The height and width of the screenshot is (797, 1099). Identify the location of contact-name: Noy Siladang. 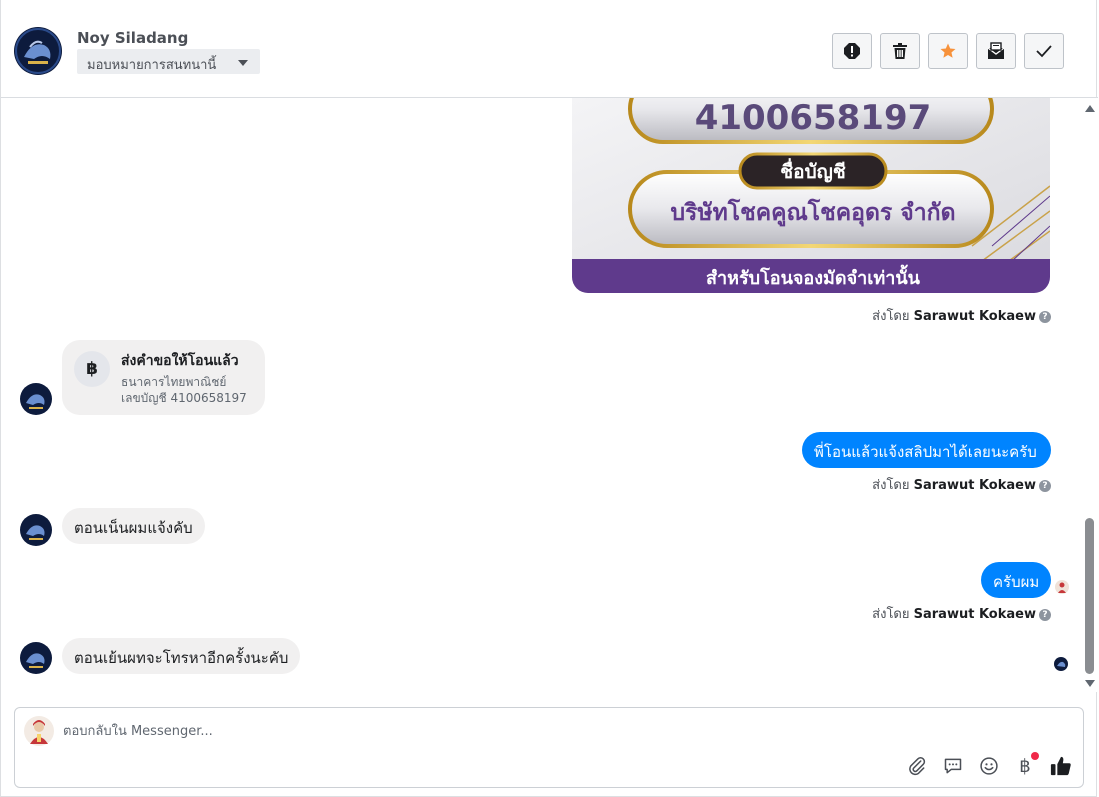
(132, 38).